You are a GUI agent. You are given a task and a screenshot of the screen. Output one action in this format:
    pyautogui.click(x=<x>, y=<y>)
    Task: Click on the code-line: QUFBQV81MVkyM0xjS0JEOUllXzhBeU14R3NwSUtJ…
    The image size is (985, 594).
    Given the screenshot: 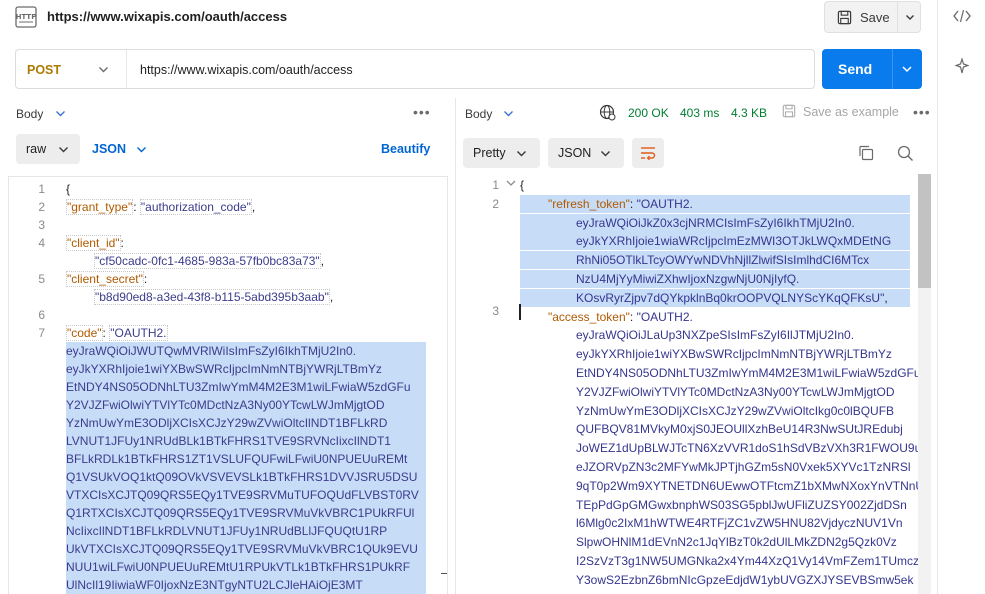 What is the action you would take?
    pyautogui.click(x=739, y=429)
    